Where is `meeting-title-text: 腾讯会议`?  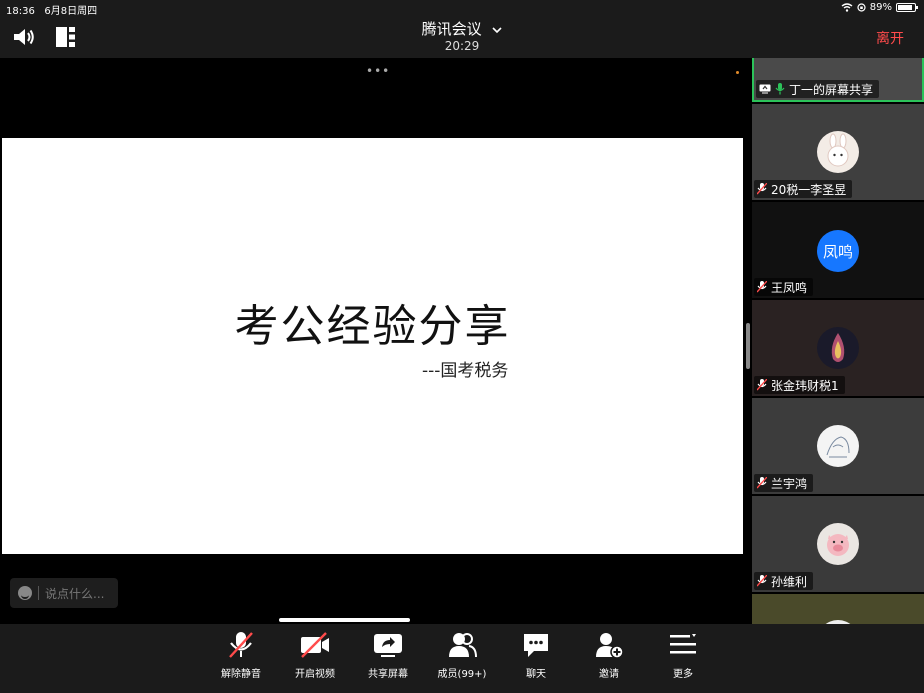
meeting-title-text: 腾讯会议 is located at coordinates (451, 29).